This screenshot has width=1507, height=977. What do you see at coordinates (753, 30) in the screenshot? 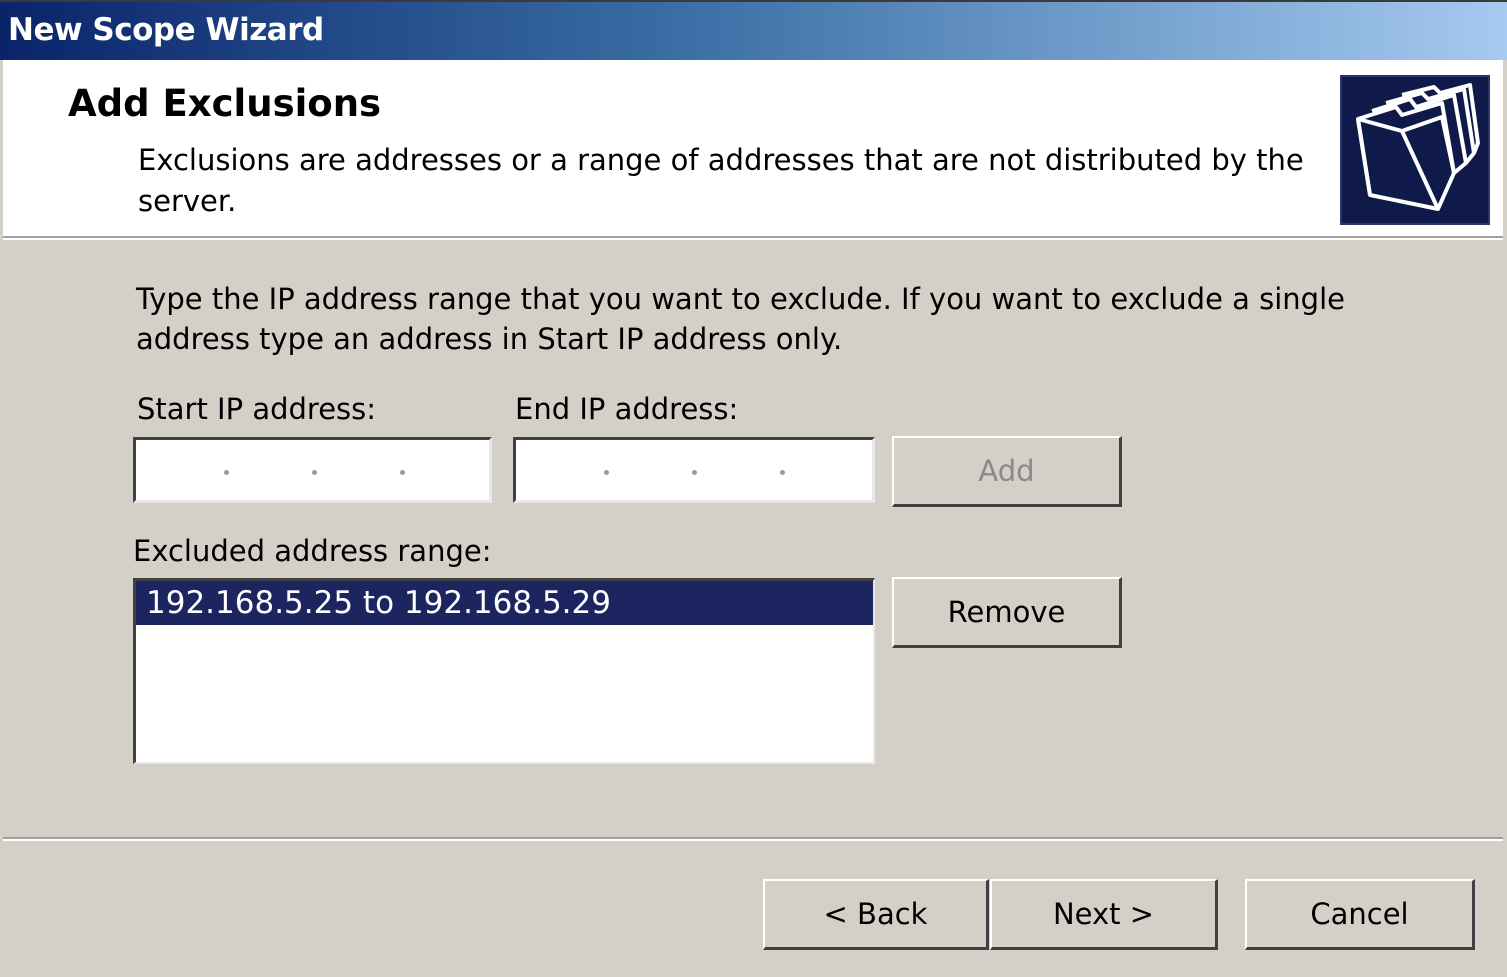
I see `title-bar: New Scope Wizard` at bounding box center [753, 30].